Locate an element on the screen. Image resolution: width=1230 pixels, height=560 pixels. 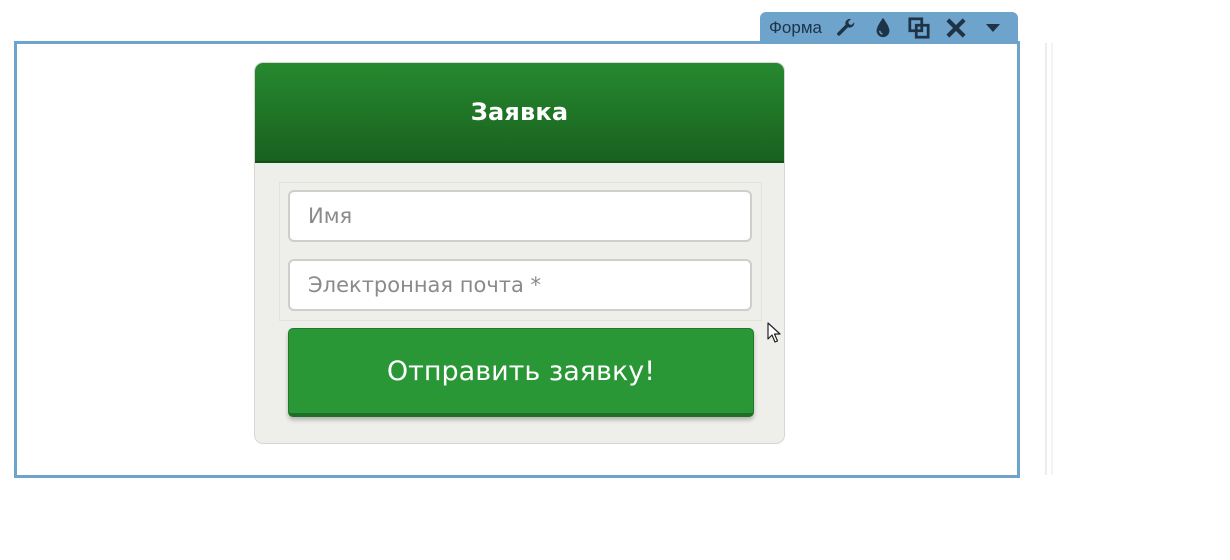
close-icon is located at coordinates (956, 28).